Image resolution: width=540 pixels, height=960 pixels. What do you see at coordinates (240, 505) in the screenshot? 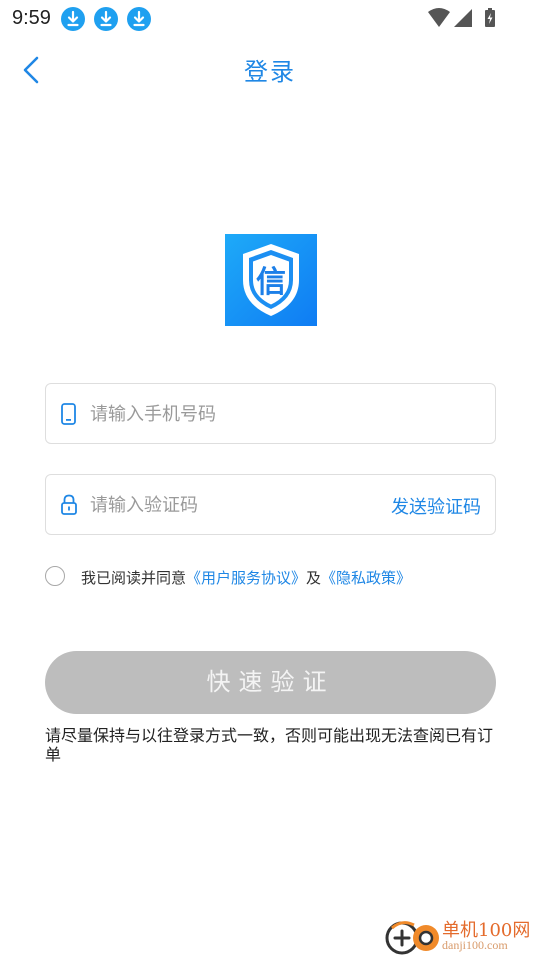
I see `code-input` at bounding box center [240, 505].